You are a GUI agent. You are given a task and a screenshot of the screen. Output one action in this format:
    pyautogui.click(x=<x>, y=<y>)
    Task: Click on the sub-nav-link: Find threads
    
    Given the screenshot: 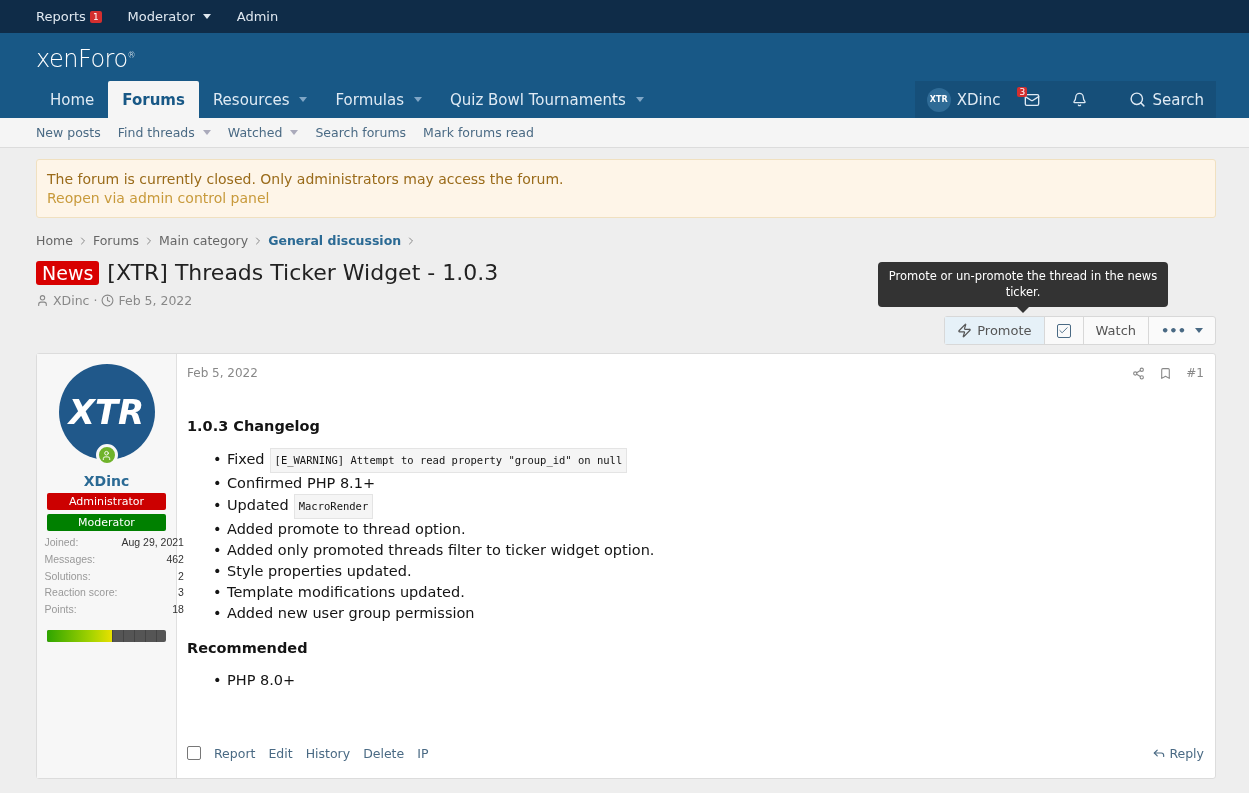 What is the action you would take?
    pyautogui.click(x=164, y=132)
    